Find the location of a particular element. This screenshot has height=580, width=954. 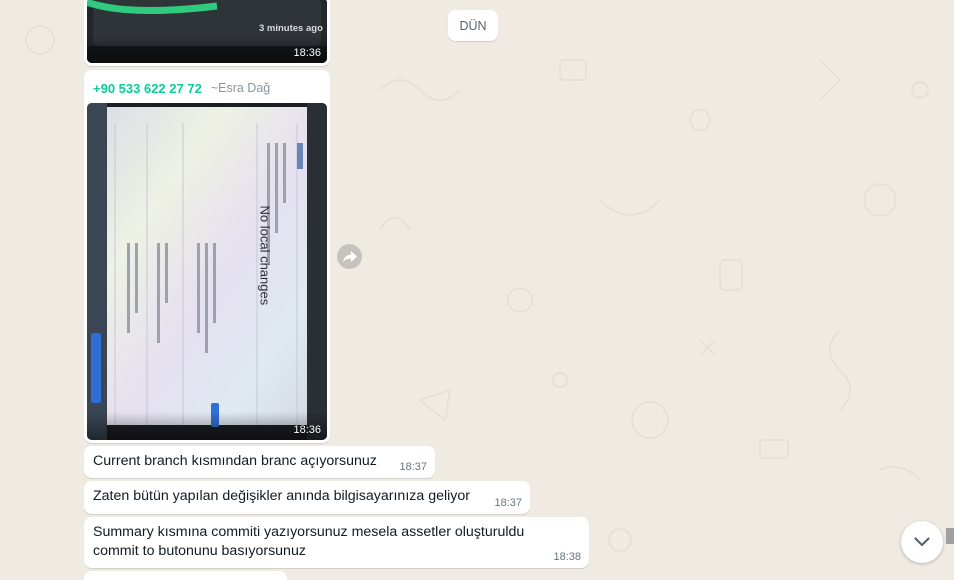

day-separator-label: DÜN is located at coordinates (473, 25).